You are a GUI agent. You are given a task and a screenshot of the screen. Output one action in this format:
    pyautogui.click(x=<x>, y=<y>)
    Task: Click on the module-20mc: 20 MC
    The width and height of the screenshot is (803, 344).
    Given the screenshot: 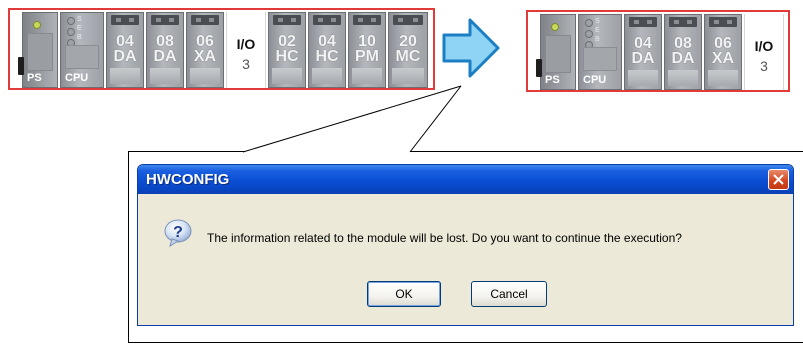 What is the action you would take?
    pyautogui.click(x=408, y=50)
    